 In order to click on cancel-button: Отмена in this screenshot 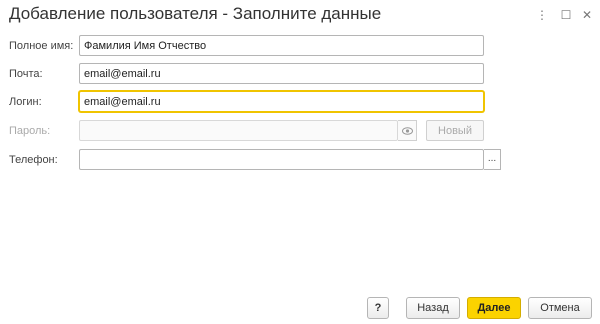, I will do `click(560, 308)`.